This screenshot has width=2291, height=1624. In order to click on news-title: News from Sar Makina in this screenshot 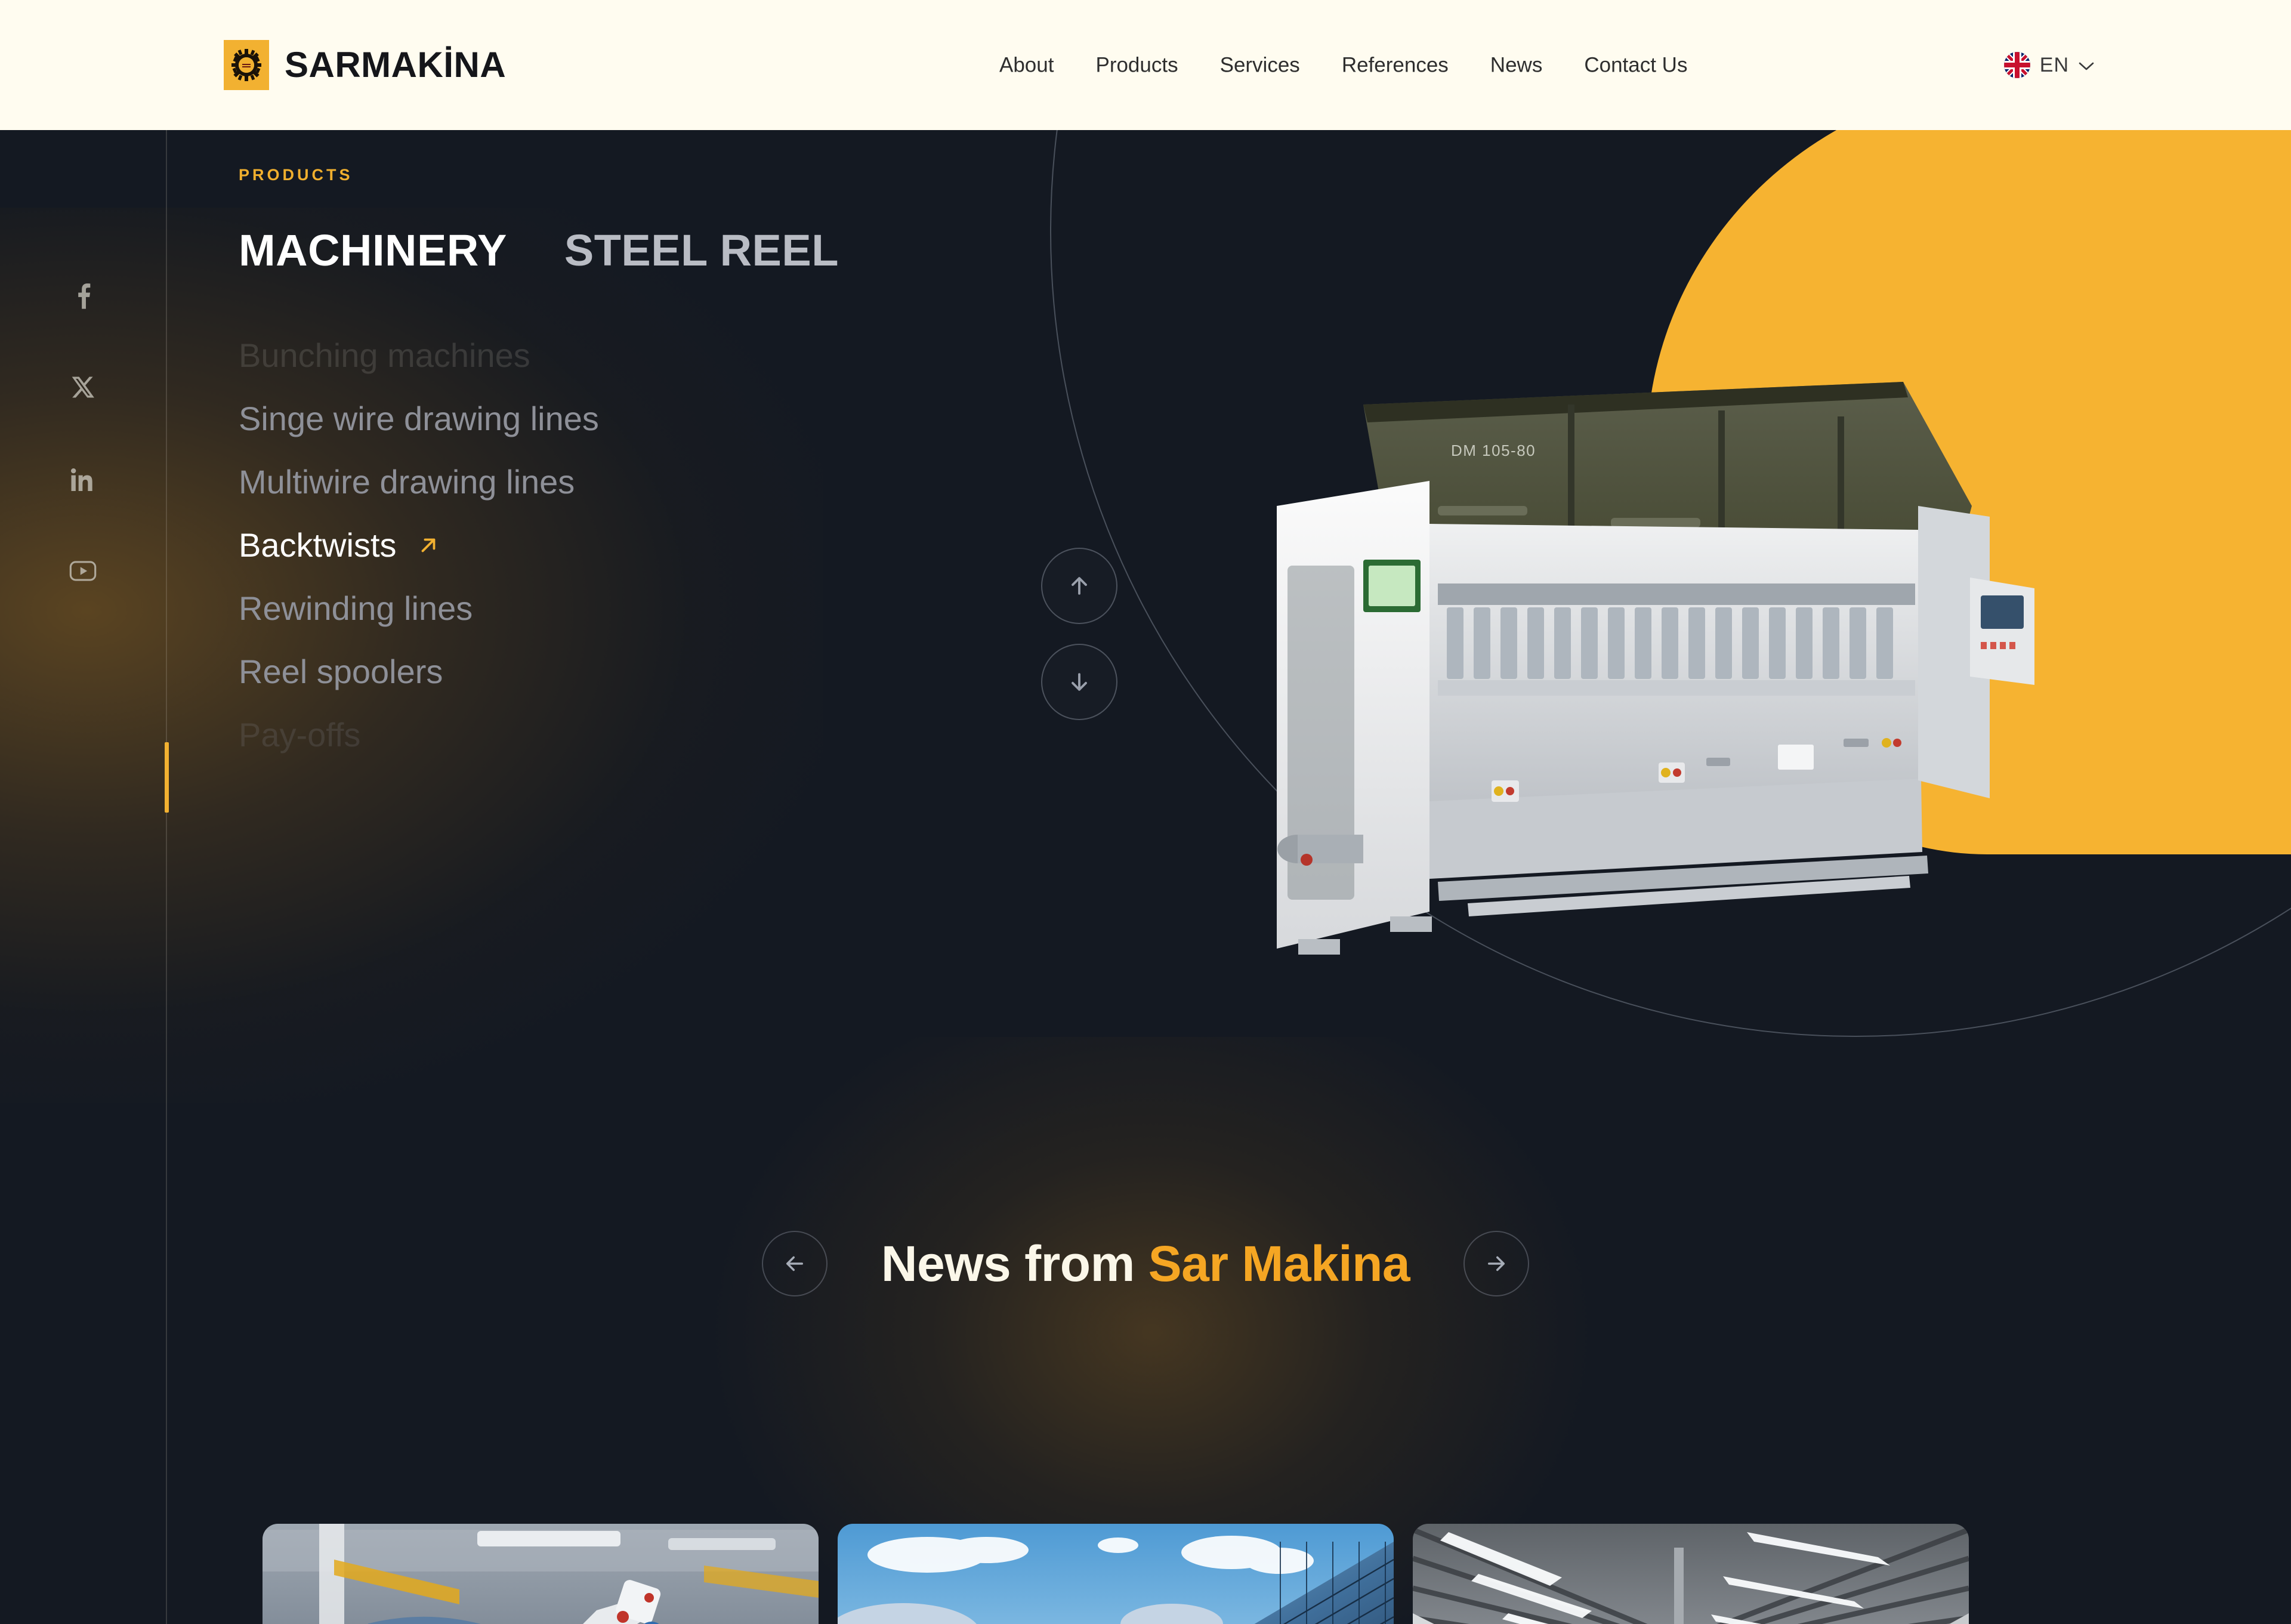, I will do `click(1145, 1264)`.